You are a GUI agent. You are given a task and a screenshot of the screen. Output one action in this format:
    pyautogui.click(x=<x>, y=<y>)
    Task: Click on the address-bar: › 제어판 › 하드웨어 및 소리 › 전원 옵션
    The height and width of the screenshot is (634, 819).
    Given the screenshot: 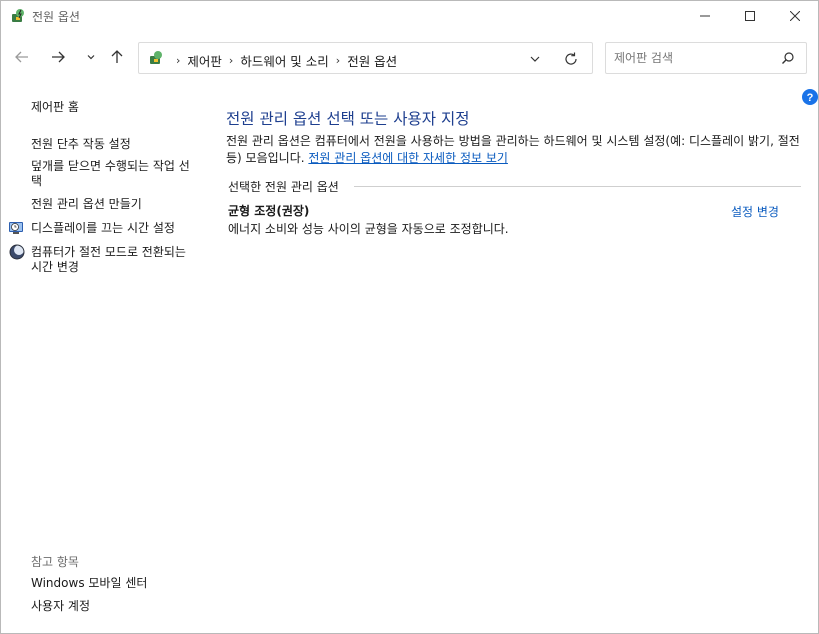 What is the action you would take?
    pyautogui.click(x=365, y=58)
    